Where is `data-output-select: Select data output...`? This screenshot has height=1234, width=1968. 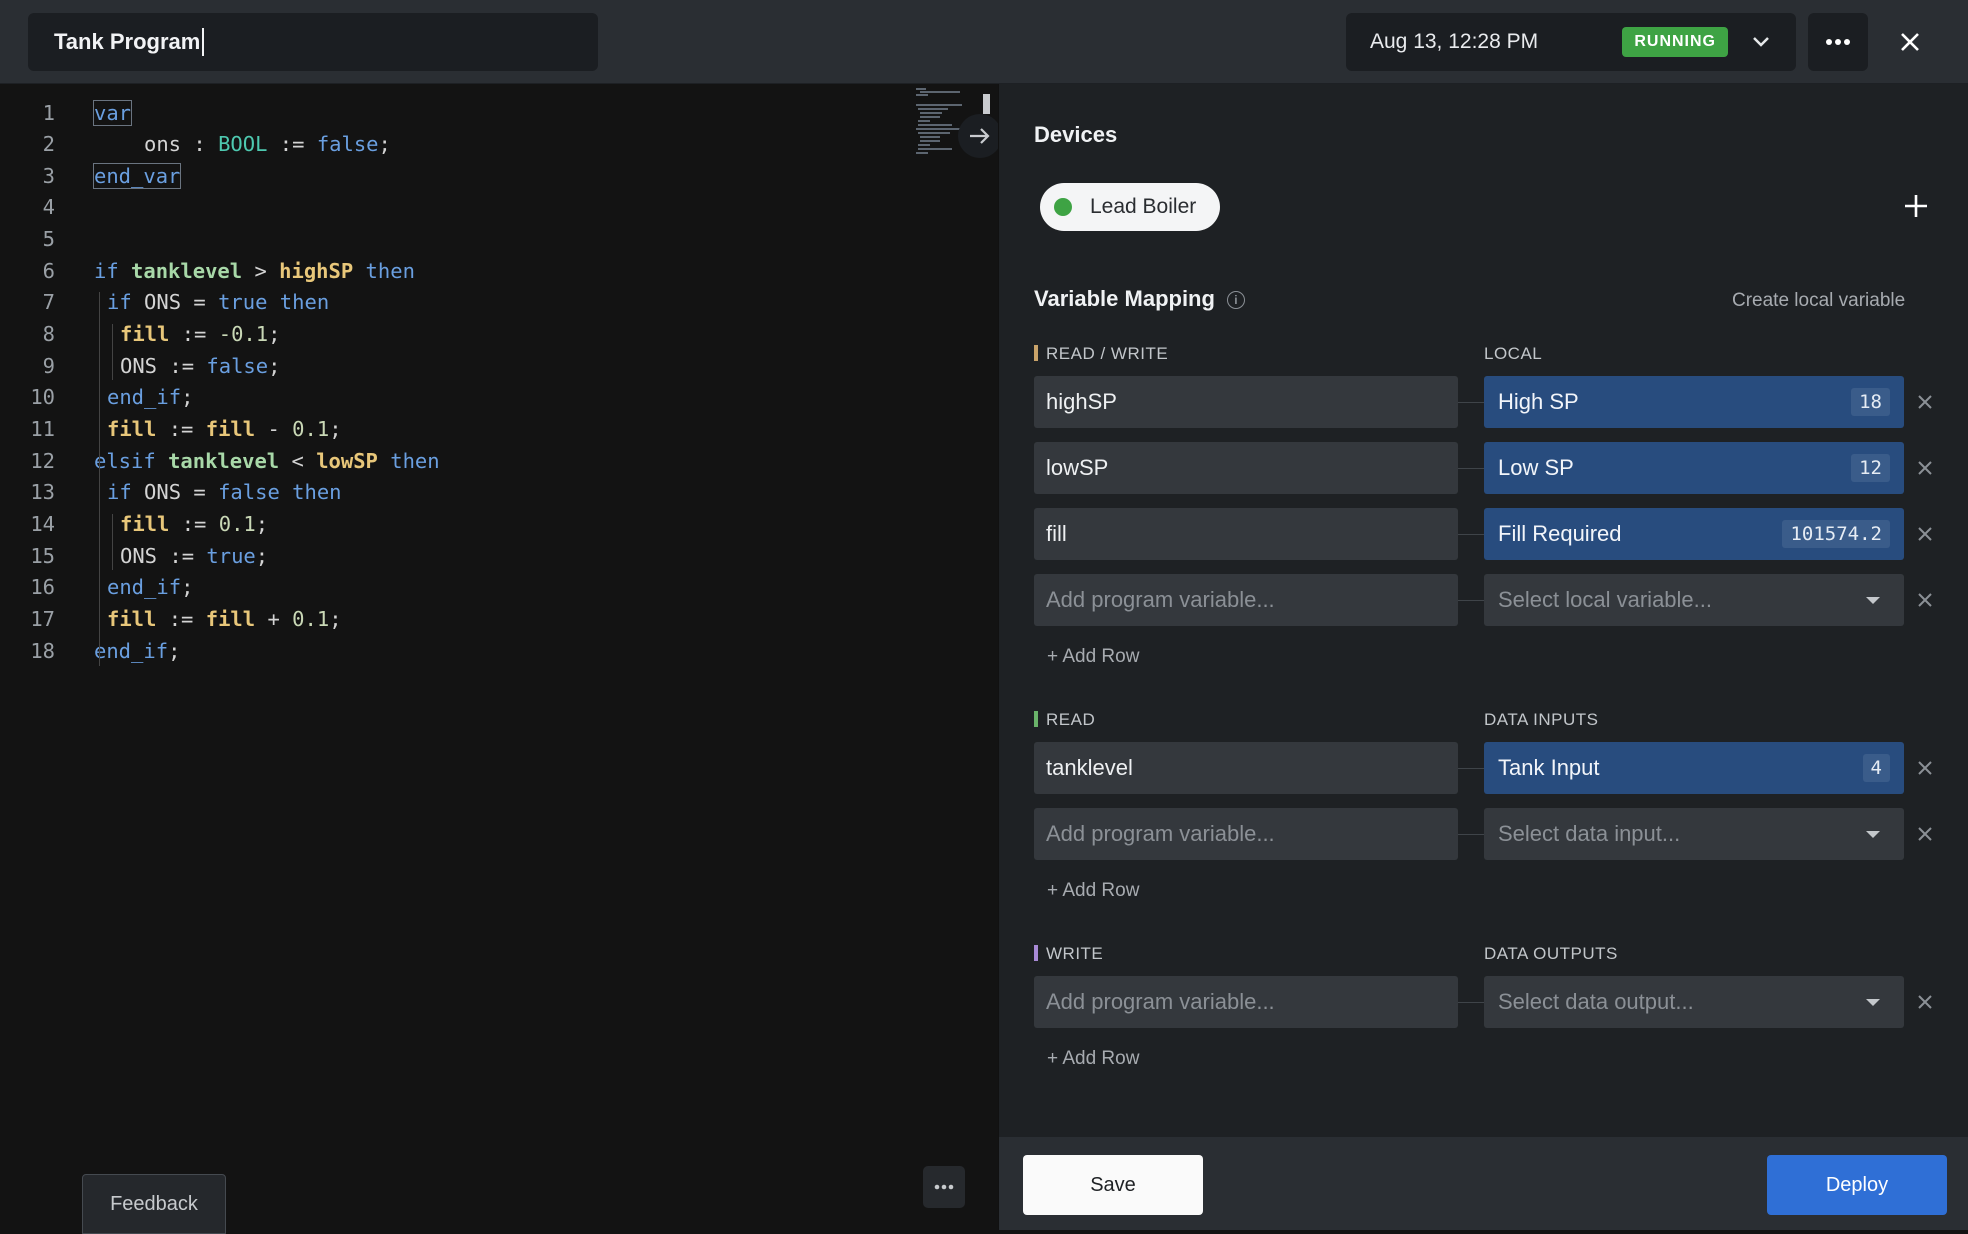 data-output-select: Select data output... is located at coordinates (1694, 1002).